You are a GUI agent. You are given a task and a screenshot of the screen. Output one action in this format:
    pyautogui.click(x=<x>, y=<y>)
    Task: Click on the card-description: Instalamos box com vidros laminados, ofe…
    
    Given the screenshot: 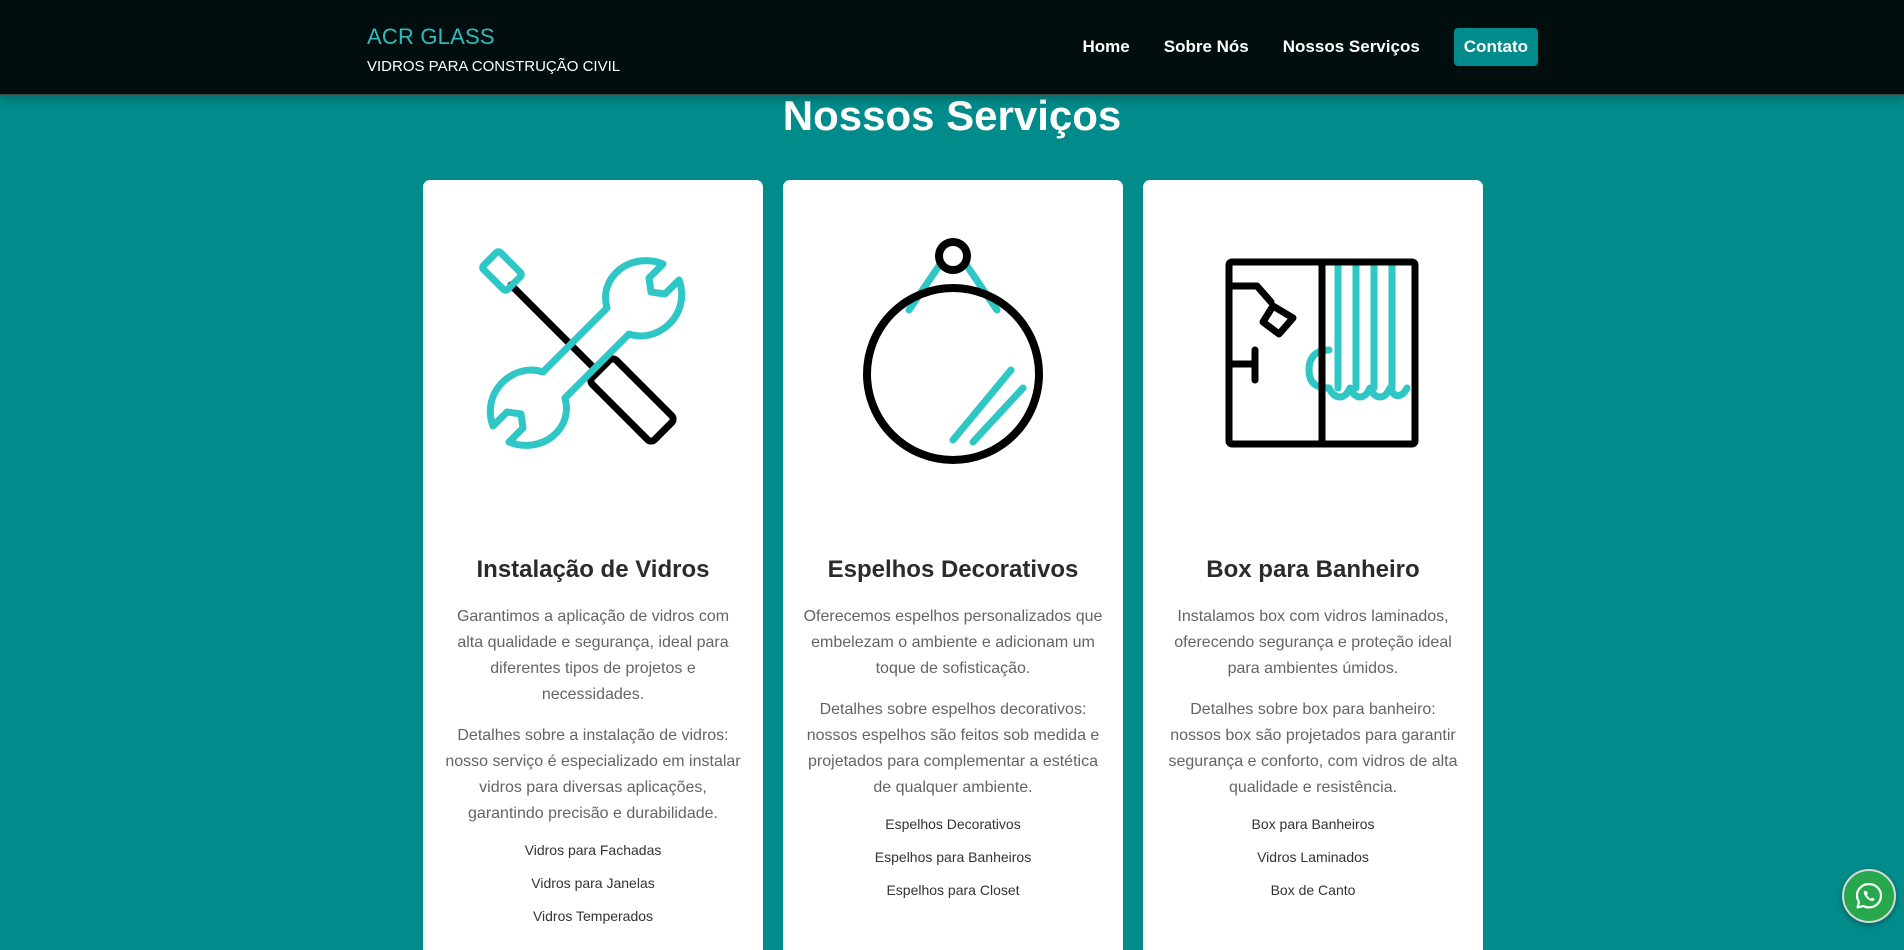 What is the action you would take?
    pyautogui.click(x=1313, y=642)
    